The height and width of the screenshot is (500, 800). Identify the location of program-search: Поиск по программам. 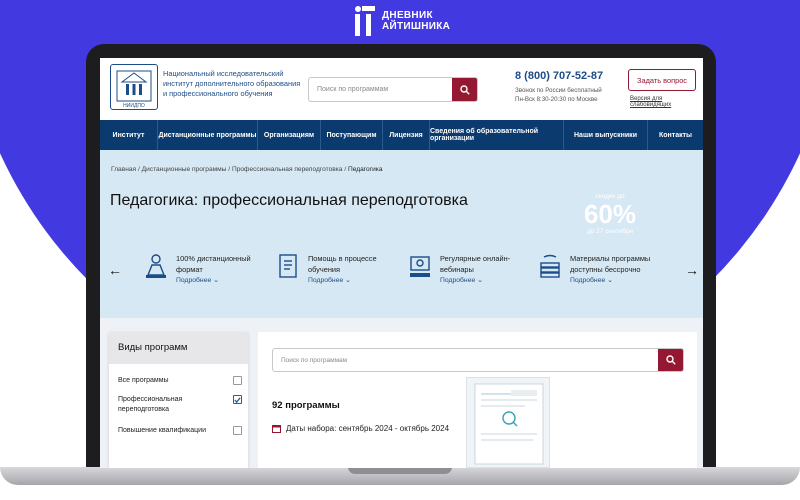
(478, 360).